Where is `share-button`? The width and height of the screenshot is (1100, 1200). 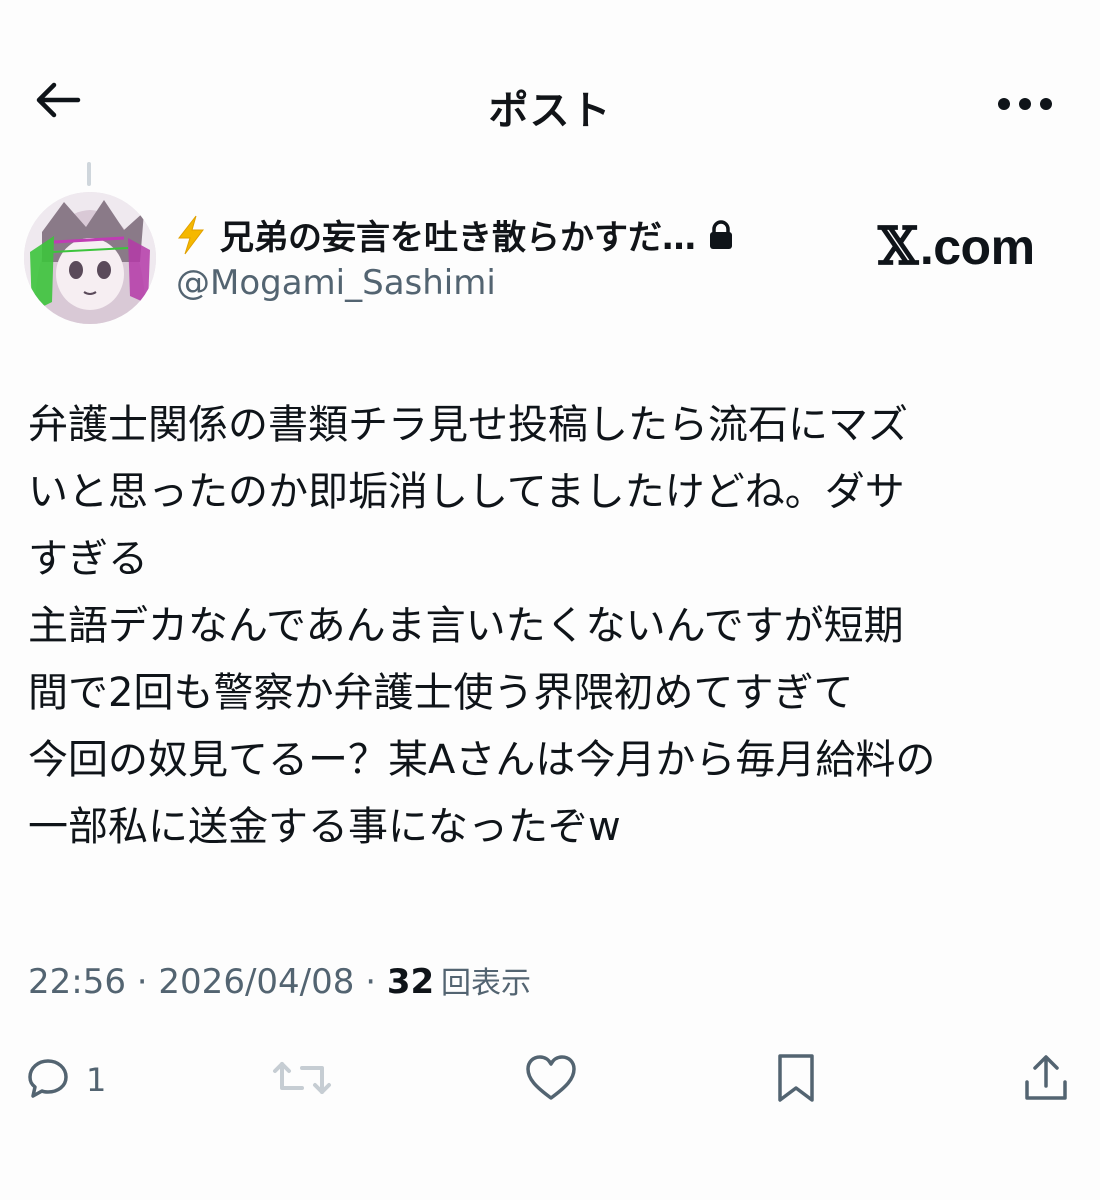
share-button is located at coordinates (1046, 1080).